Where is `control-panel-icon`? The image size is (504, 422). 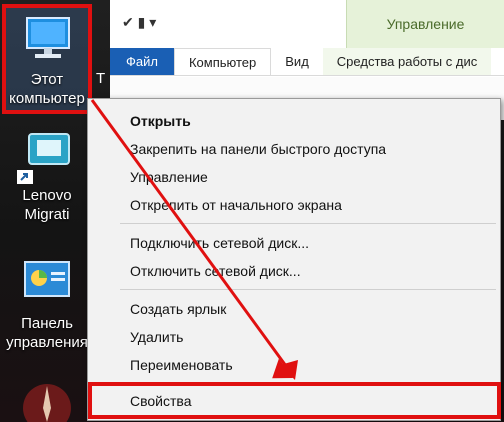 control-panel-icon is located at coordinates (47, 286).